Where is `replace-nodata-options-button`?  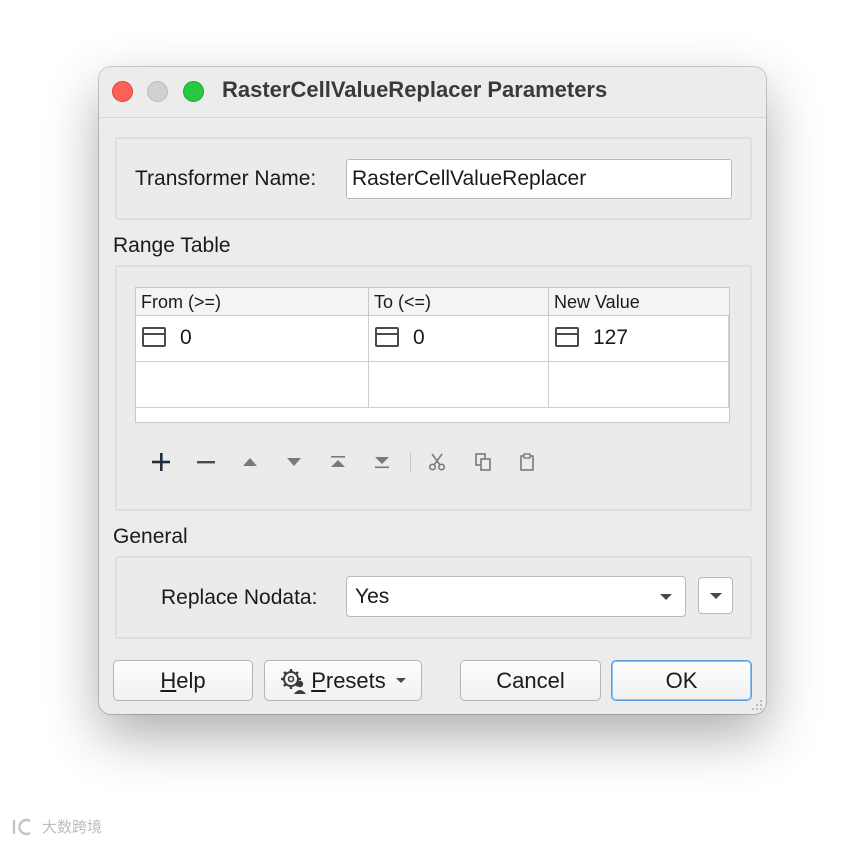 replace-nodata-options-button is located at coordinates (715, 595).